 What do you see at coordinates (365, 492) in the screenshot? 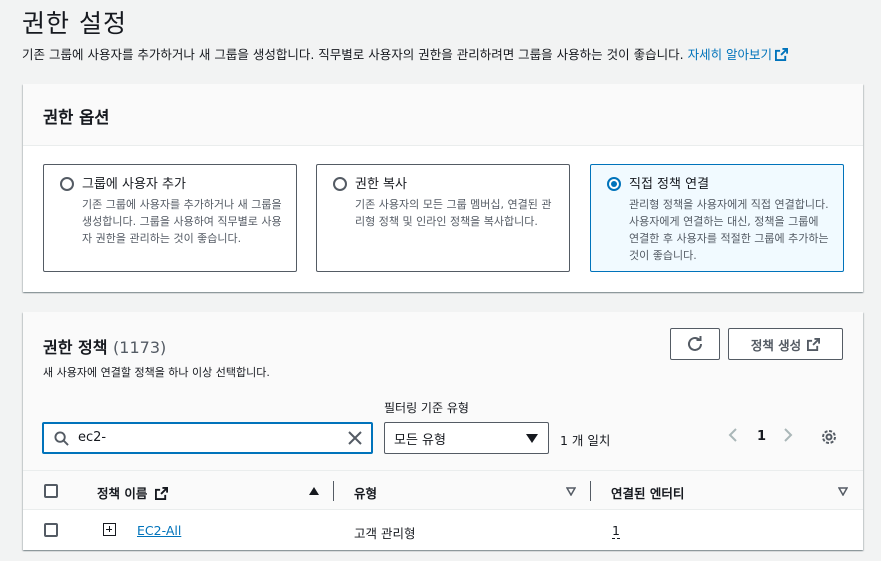
I see `column-type: 유형` at bounding box center [365, 492].